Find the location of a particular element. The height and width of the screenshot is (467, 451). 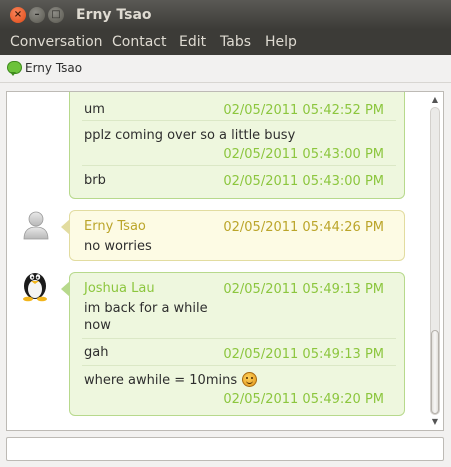

message-sender: Joshua Lau is located at coordinates (119, 288).